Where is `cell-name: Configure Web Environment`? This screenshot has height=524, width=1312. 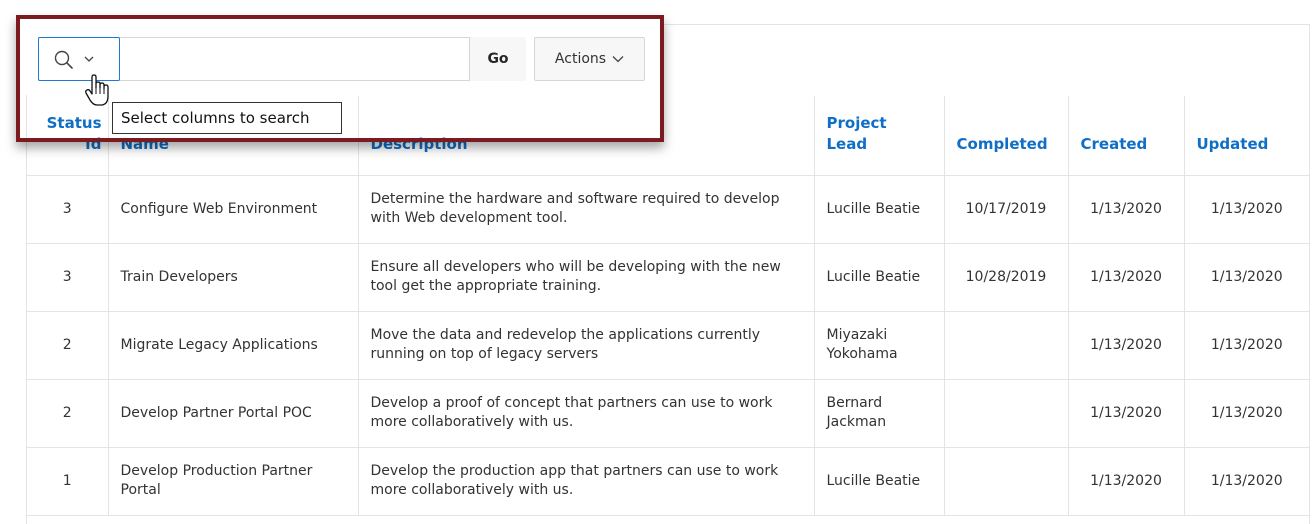 cell-name: Configure Web Environment is located at coordinates (232, 209).